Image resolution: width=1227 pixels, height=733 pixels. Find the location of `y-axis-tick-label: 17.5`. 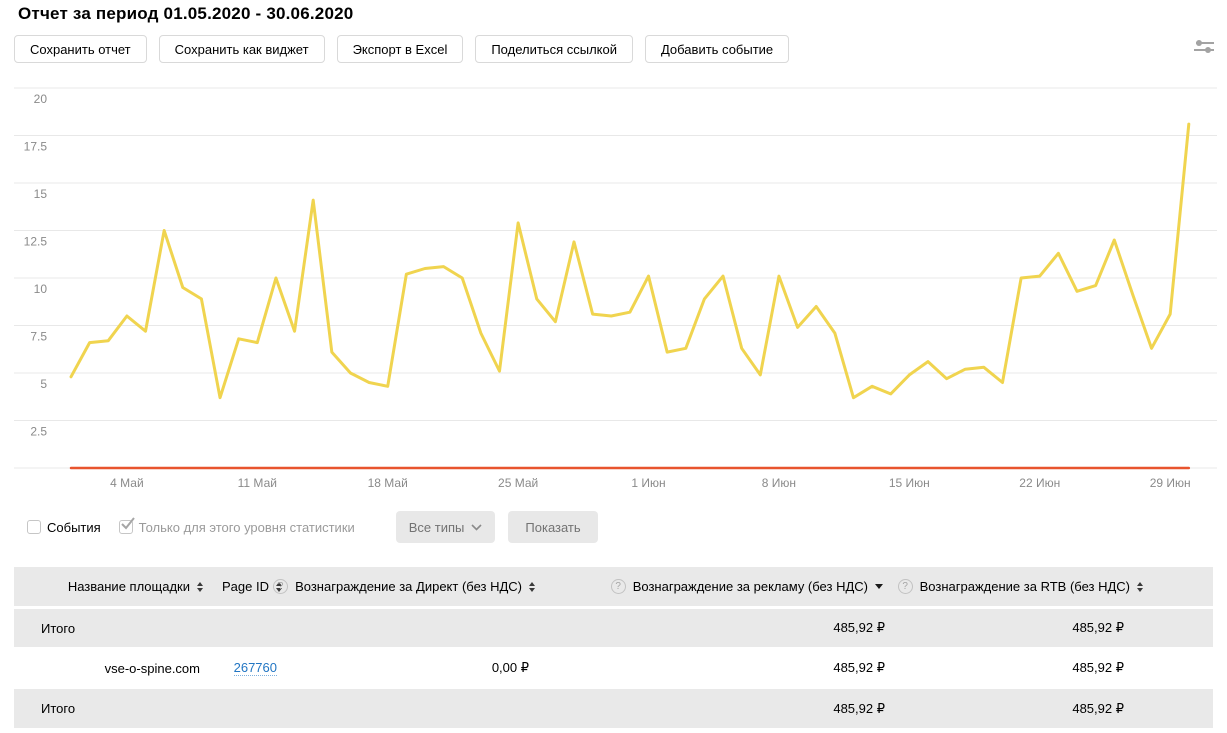

y-axis-tick-label: 17.5 is located at coordinates (36, 147).